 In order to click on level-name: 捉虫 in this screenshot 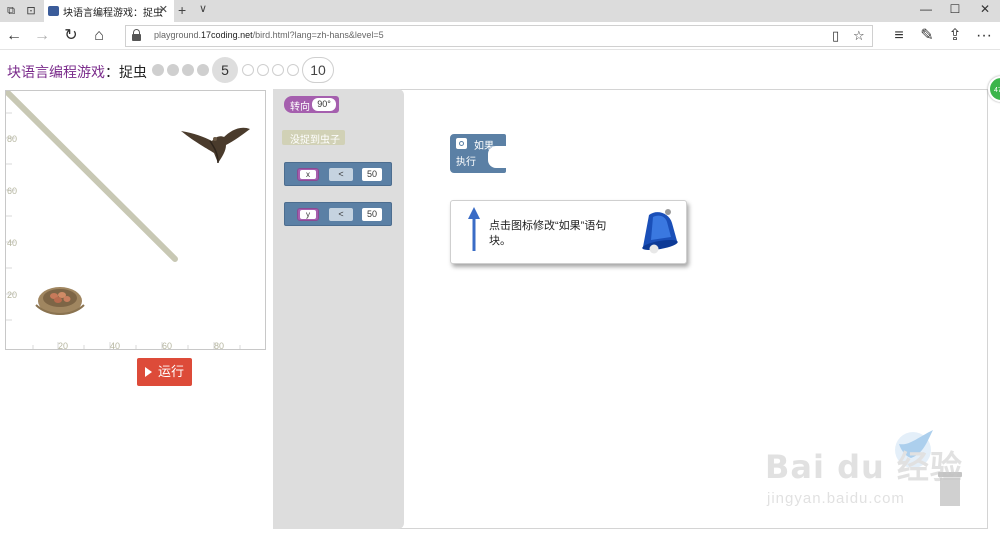, I will do `click(133, 72)`.